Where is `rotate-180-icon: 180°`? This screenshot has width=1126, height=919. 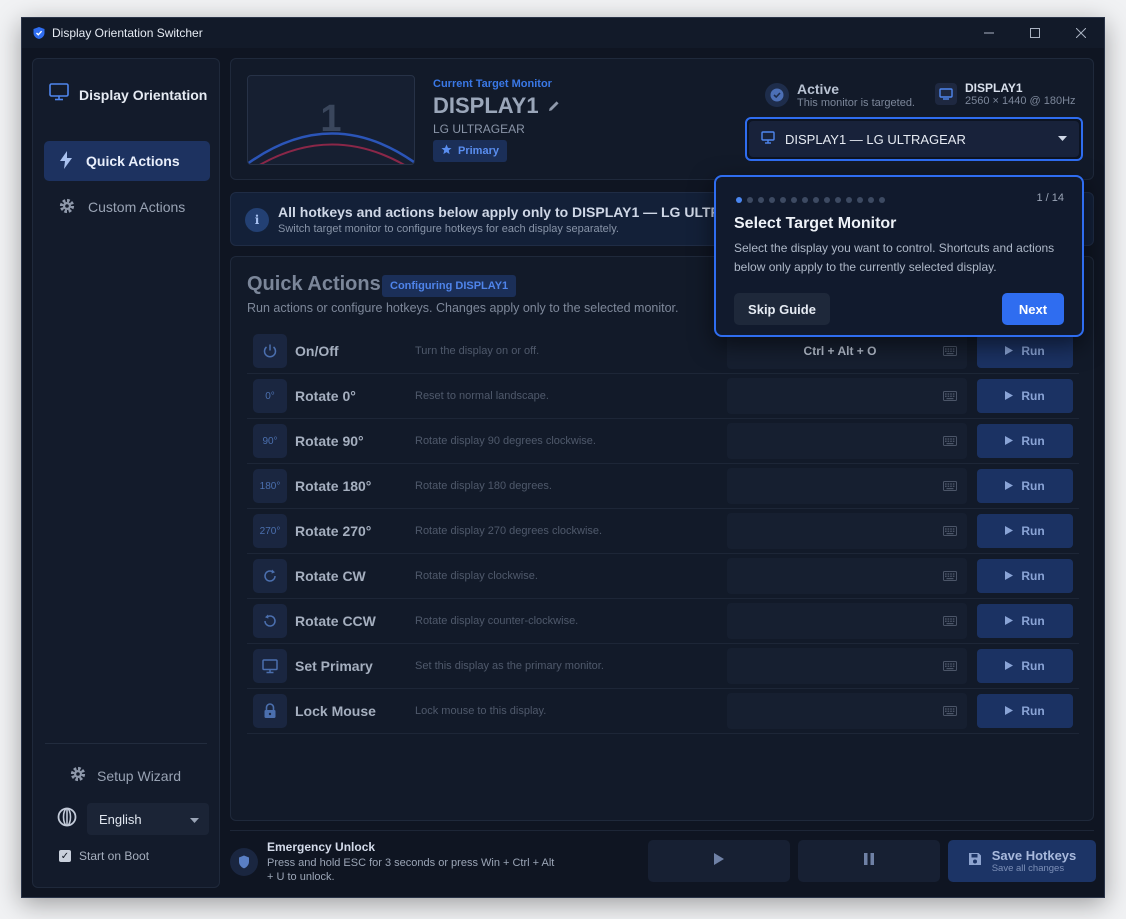
rotate-180-icon: 180° is located at coordinates (270, 486).